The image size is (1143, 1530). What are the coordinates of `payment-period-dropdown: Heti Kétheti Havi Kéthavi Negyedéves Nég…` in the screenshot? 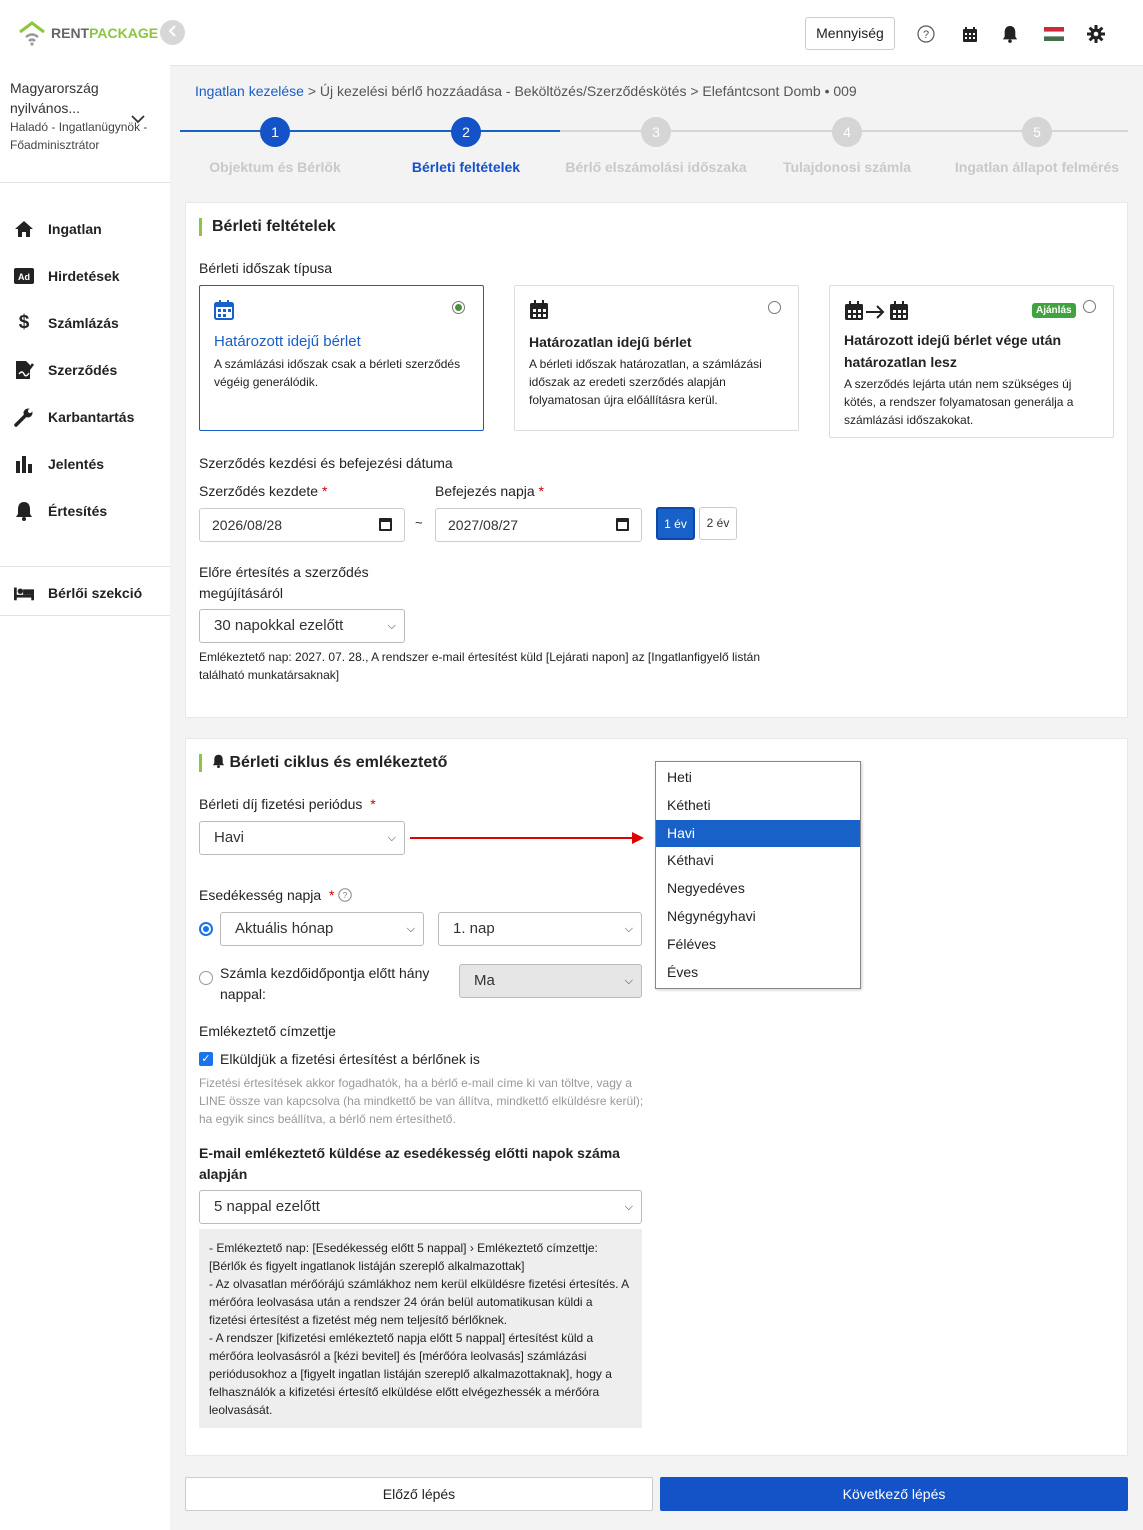 It's located at (758, 875).